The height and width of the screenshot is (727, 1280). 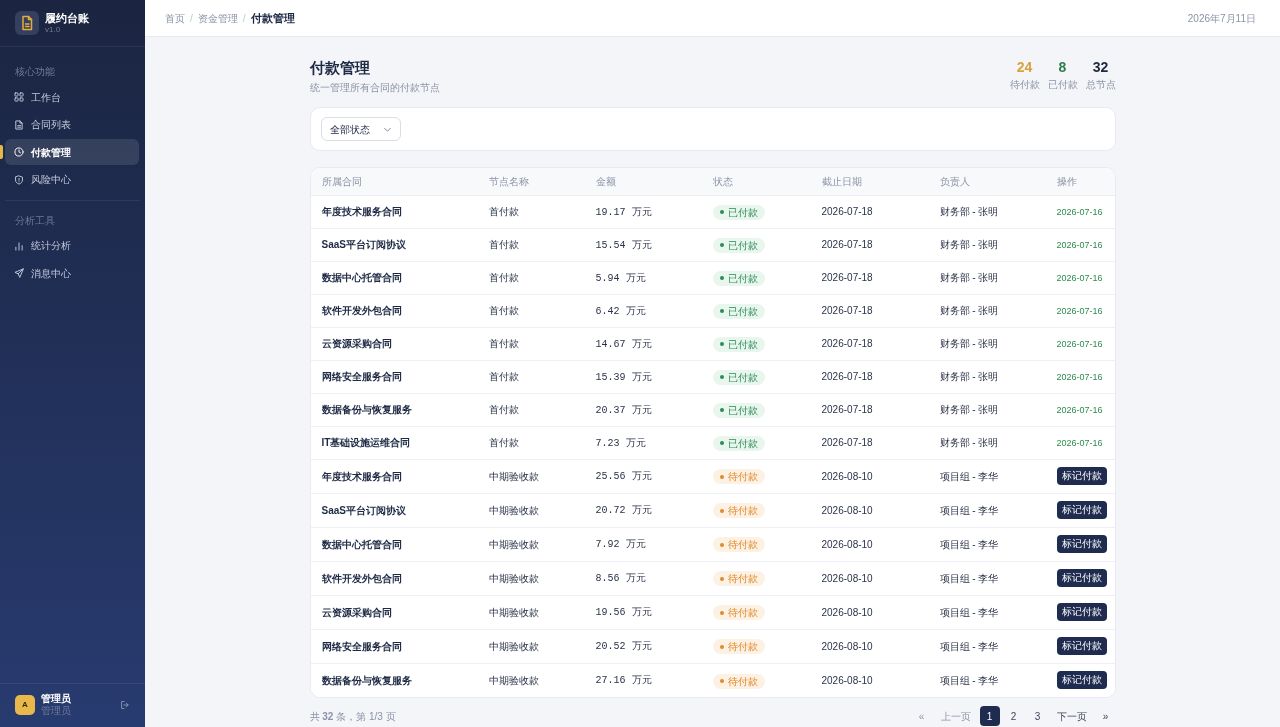 I want to click on user-role: 管理员, so click(x=56, y=711).